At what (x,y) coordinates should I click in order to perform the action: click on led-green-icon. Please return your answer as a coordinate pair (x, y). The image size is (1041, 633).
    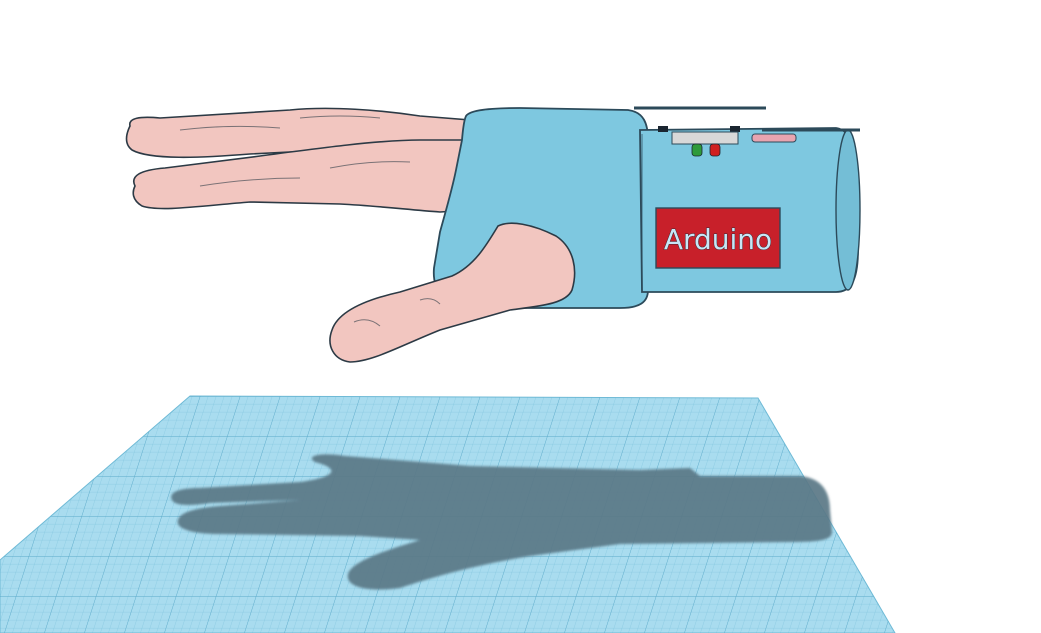
    Looking at the image, I should click on (697, 150).